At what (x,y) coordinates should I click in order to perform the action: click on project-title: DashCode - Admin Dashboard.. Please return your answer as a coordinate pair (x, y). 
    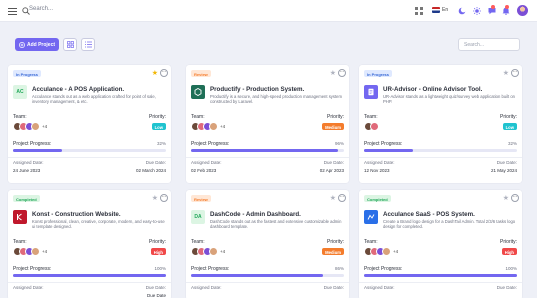
    Looking at the image, I should click on (255, 214).